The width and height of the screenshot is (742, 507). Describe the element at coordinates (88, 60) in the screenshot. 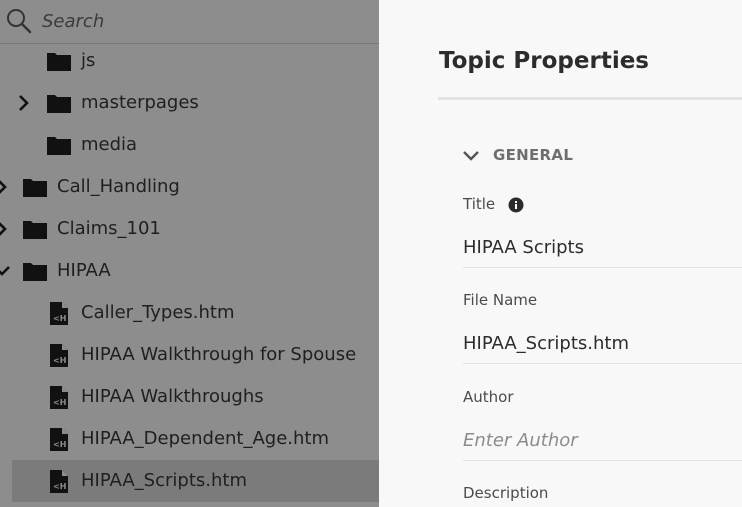

I see `tree-item-label: js` at that location.